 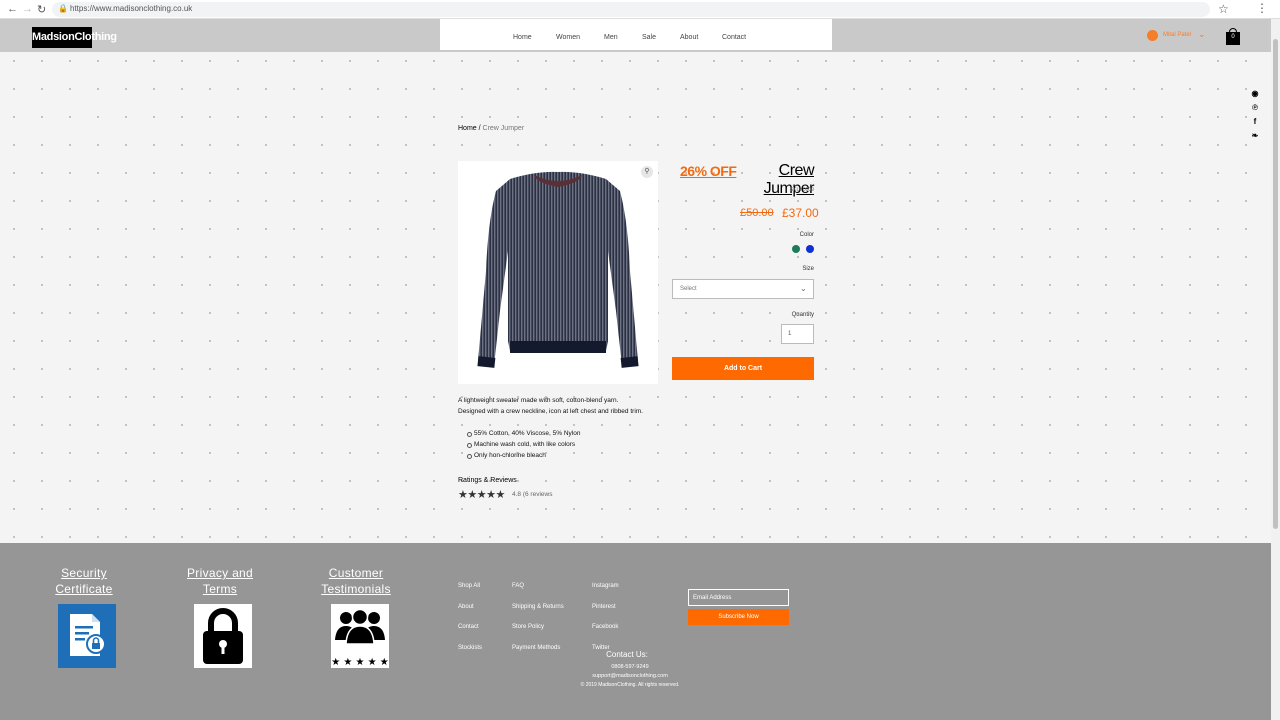 What do you see at coordinates (84, 589) in the screenshot?
I see `badge-heading: Certificate` at bounding box center [84, 589].